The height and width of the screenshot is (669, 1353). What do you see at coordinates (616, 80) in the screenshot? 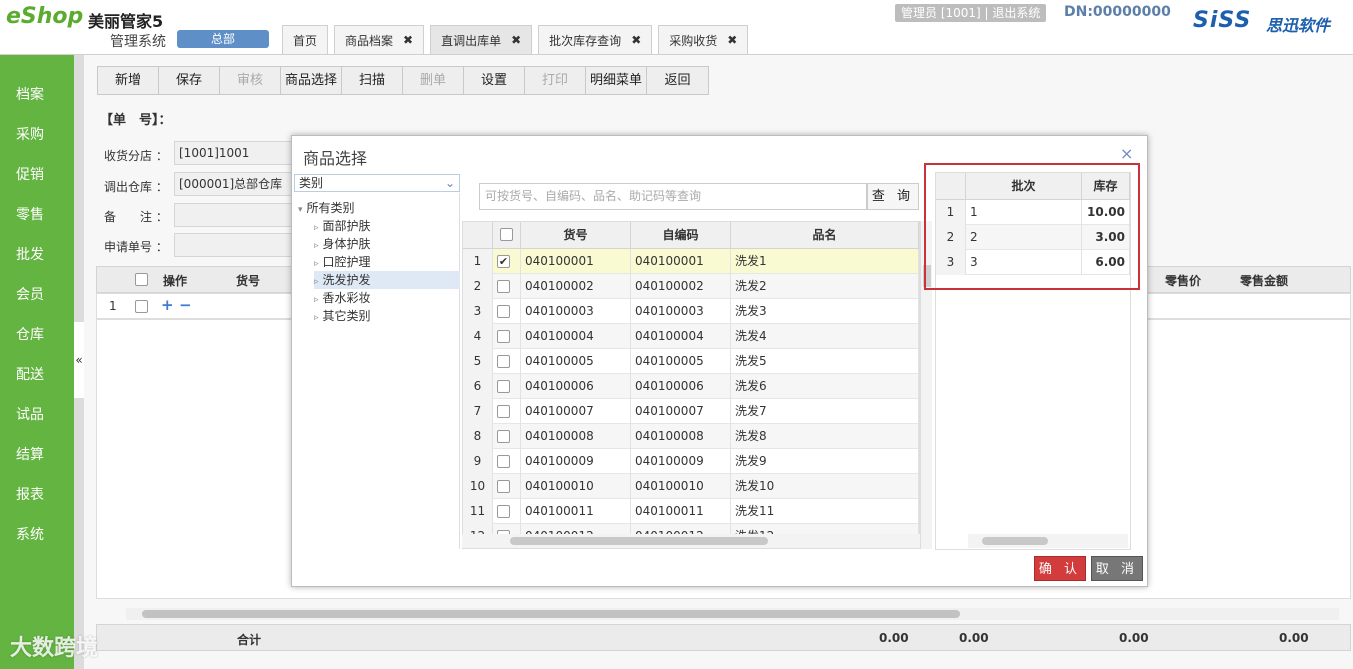
I see `toolbar-button: 明细菜单` at bounding box center [616, 80].